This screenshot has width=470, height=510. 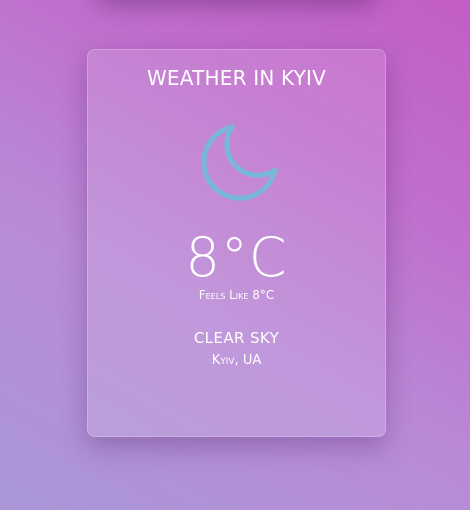 I want to click on feels-like-text: Feels like 8°C, so click(x=236, y=295).